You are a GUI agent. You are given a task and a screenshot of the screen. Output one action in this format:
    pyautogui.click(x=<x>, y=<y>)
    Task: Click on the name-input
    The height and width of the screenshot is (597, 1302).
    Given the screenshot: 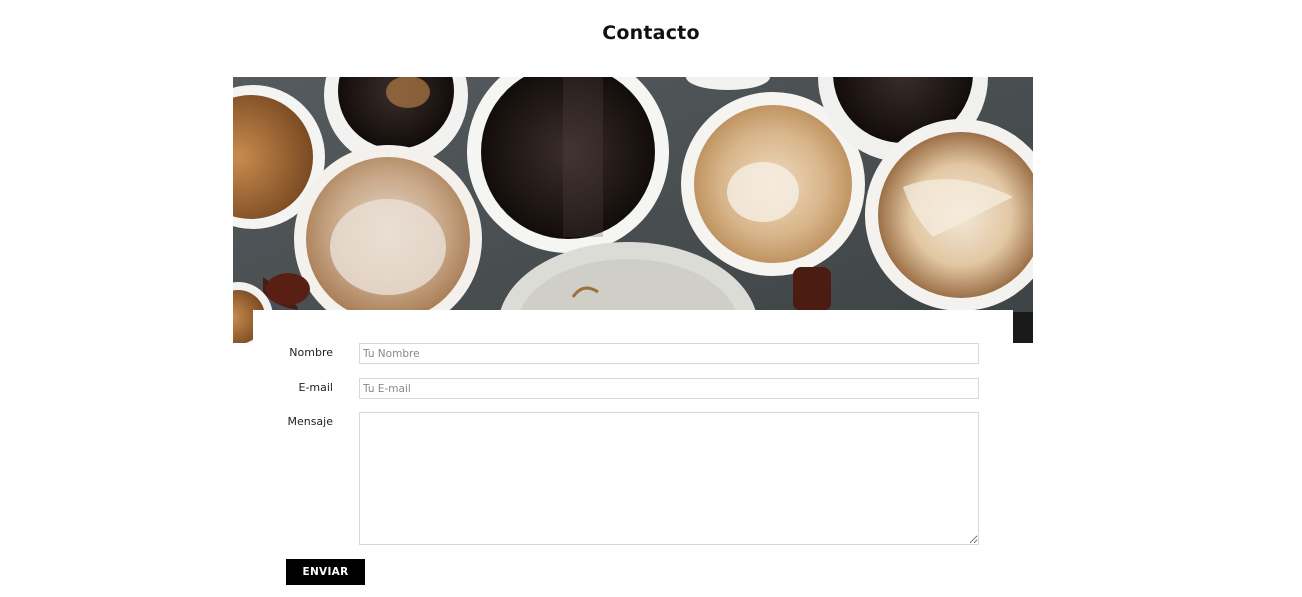 What is the action you would take?
    pyautogui.click(x=669, y=353)
    